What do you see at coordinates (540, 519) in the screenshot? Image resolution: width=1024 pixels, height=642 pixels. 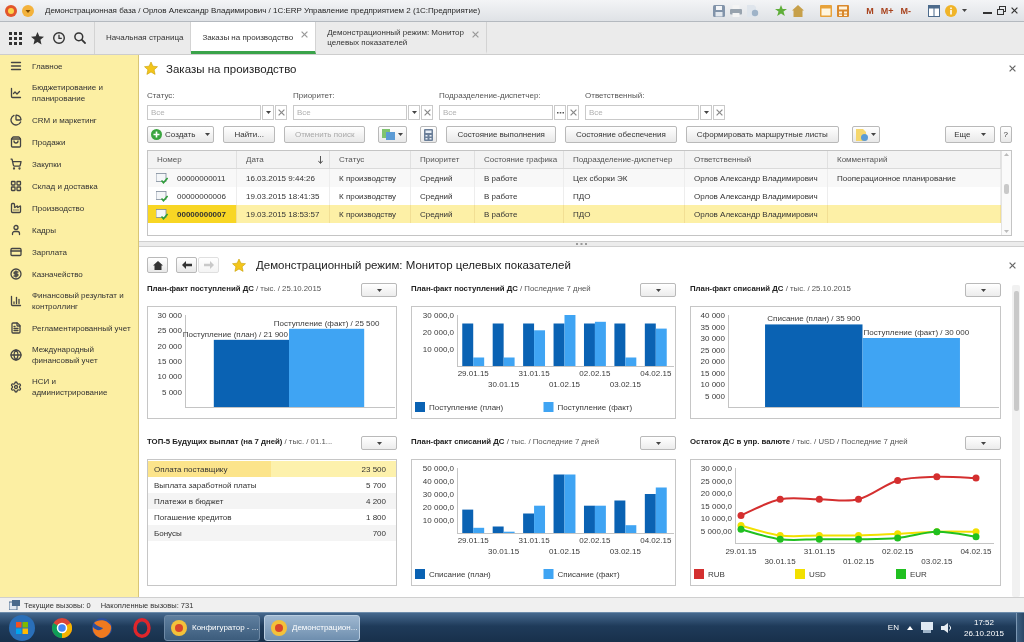 I see `chart-bar` at bounding box center [540, 519].